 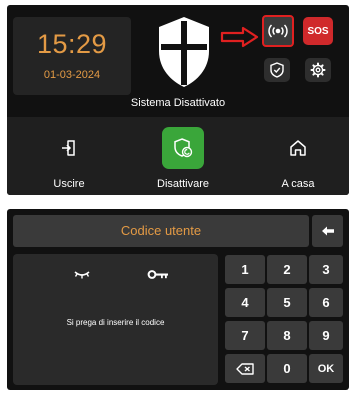 I want to click on shield-check-icon, so click(x=277, y=70).